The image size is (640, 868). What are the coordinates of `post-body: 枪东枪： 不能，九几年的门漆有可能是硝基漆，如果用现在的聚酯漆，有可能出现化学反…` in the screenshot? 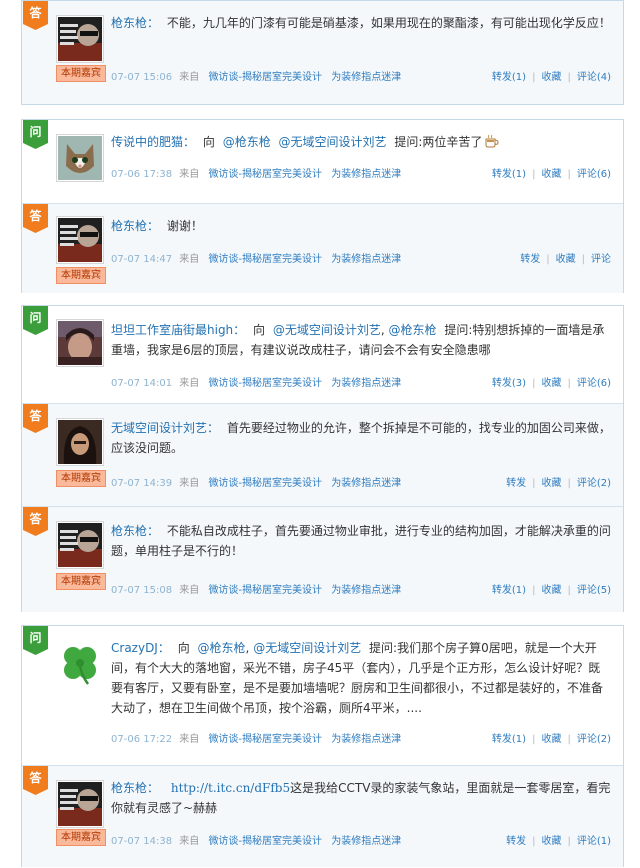 It's located at (361, 23).